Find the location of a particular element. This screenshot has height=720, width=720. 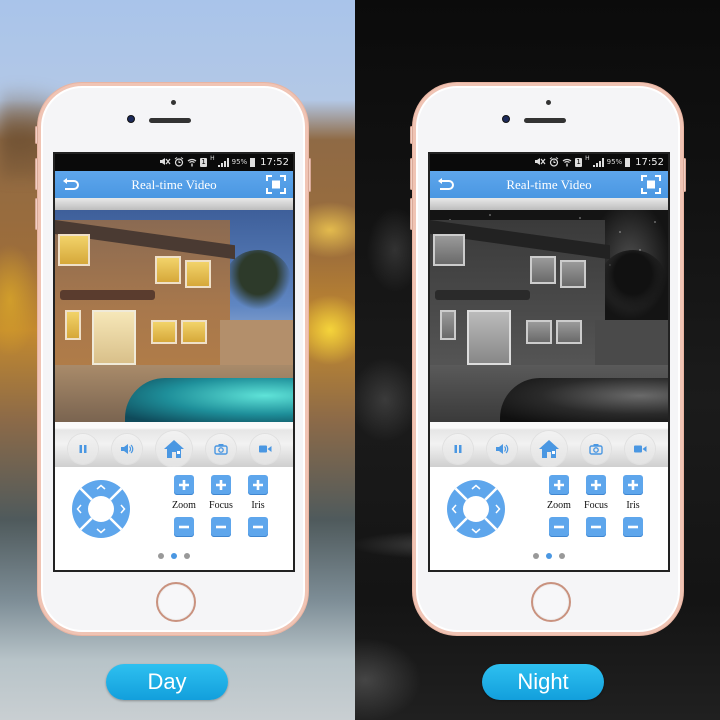

clock: 17:52 is located at coordinates (274, 162).